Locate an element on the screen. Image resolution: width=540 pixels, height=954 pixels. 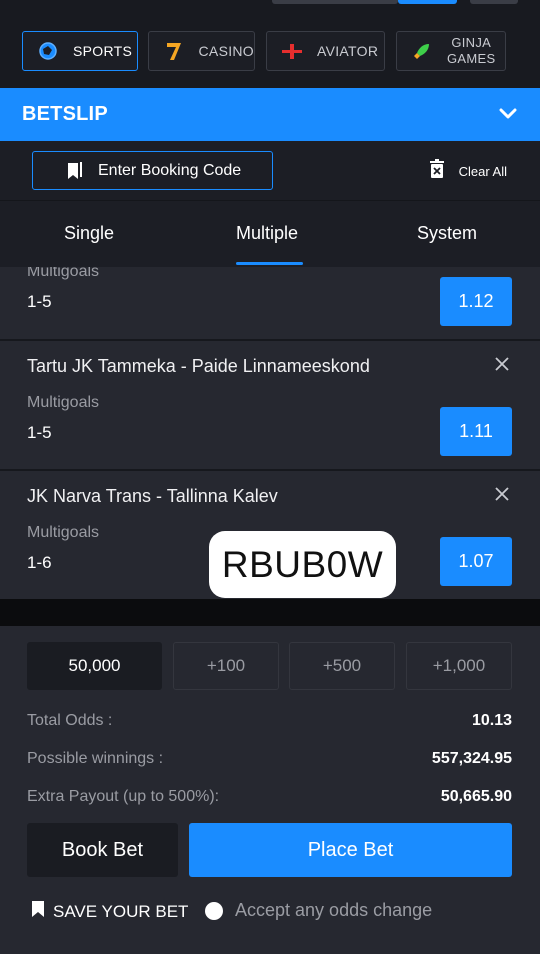
nav-tab-label: CASINO is located at coordinates (226, 51).